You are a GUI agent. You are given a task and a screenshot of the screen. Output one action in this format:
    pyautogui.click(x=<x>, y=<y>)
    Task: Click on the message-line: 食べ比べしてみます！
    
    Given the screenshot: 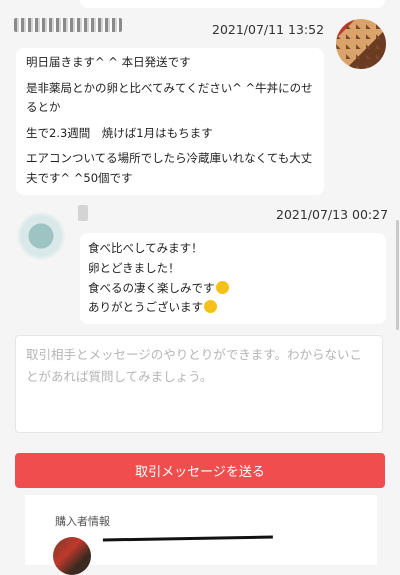 What is the action you would take?
    pyautogui.click(x=145, y=248)
    